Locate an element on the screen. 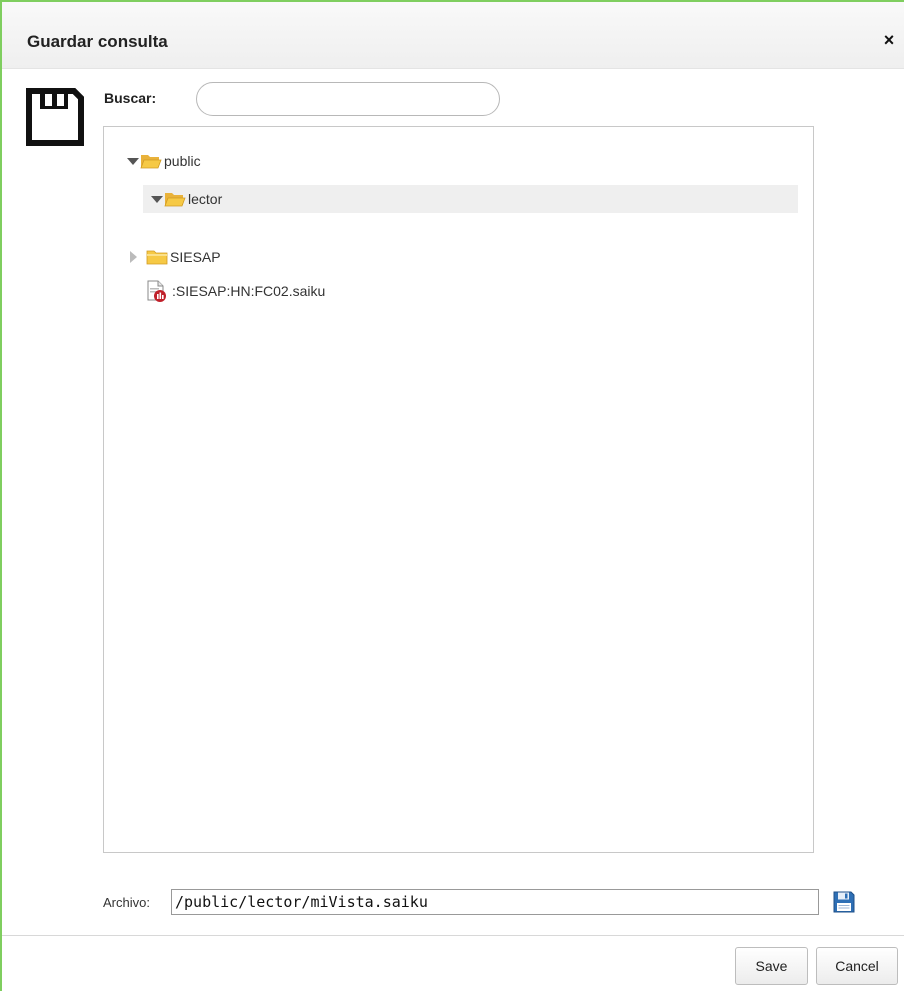  cancel-button: Cancel is located at coordinates (857, 966).